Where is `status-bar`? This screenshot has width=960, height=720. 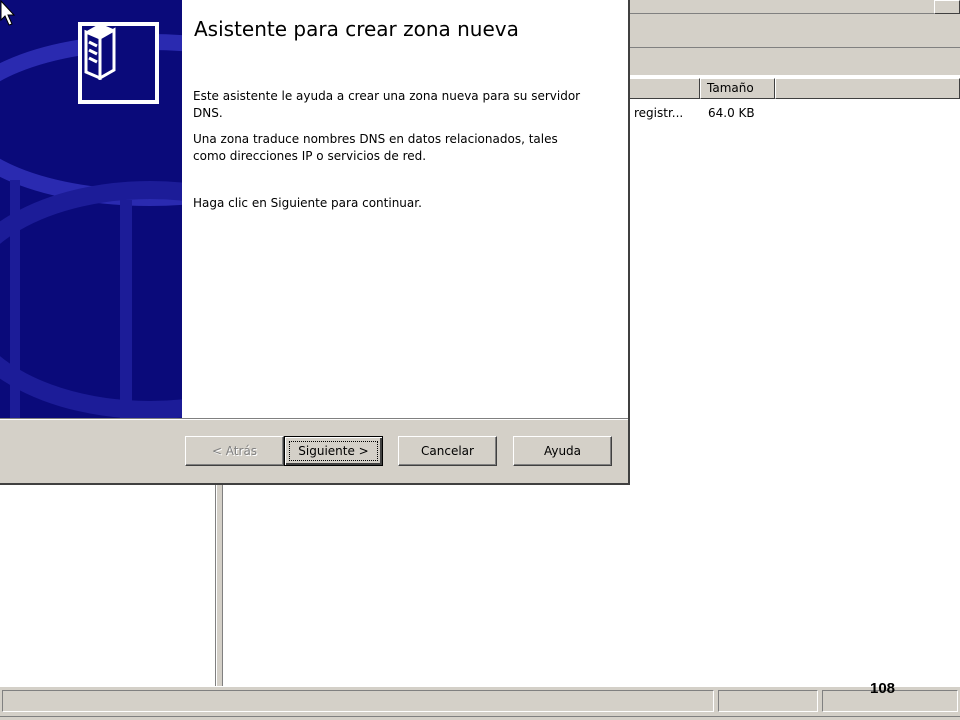 status-bar is located at coordinates (480, 703).